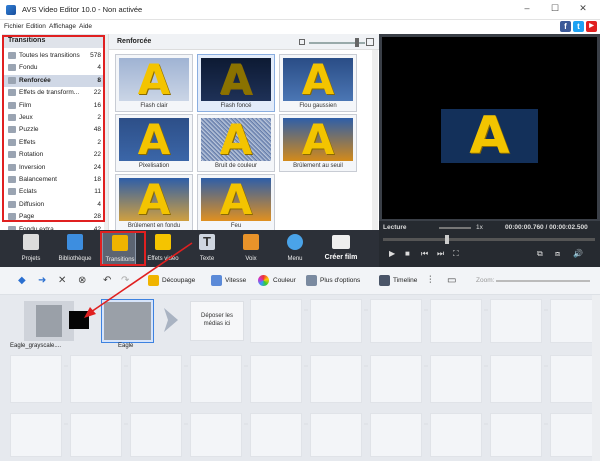  What do you see at coordinates (263, 280) in the screenshot?
I see `color-wheel-icon` at bounding box center [263, 280].